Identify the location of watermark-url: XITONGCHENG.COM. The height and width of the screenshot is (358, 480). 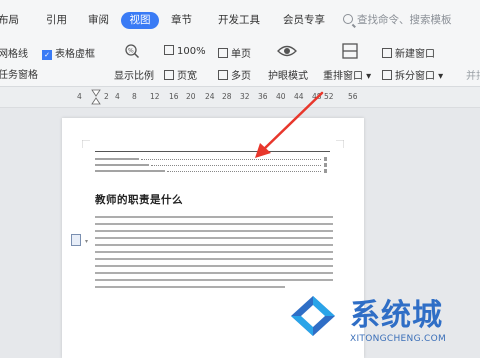
(398, 339).